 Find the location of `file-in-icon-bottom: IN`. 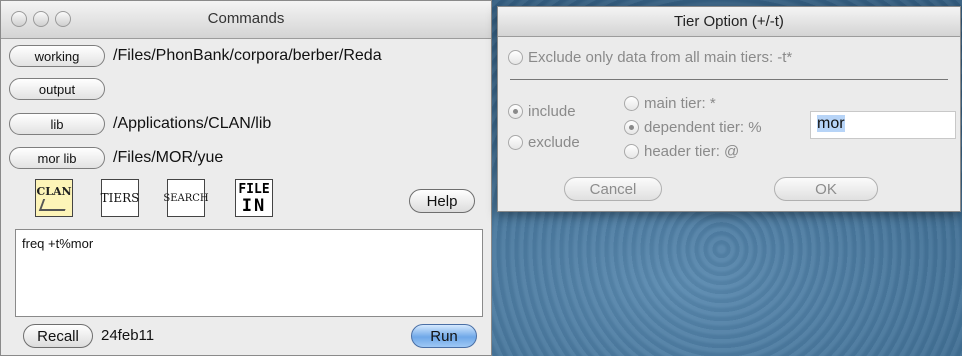

file-in-icon-bottom: IN is located at coordinates (254, 206).